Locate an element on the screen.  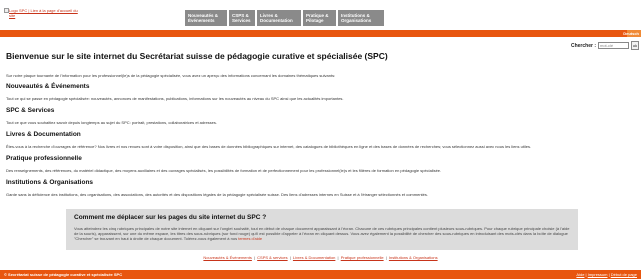
footer-link-institutions: Institutions & Organisations is located at coordinates (413, 257).